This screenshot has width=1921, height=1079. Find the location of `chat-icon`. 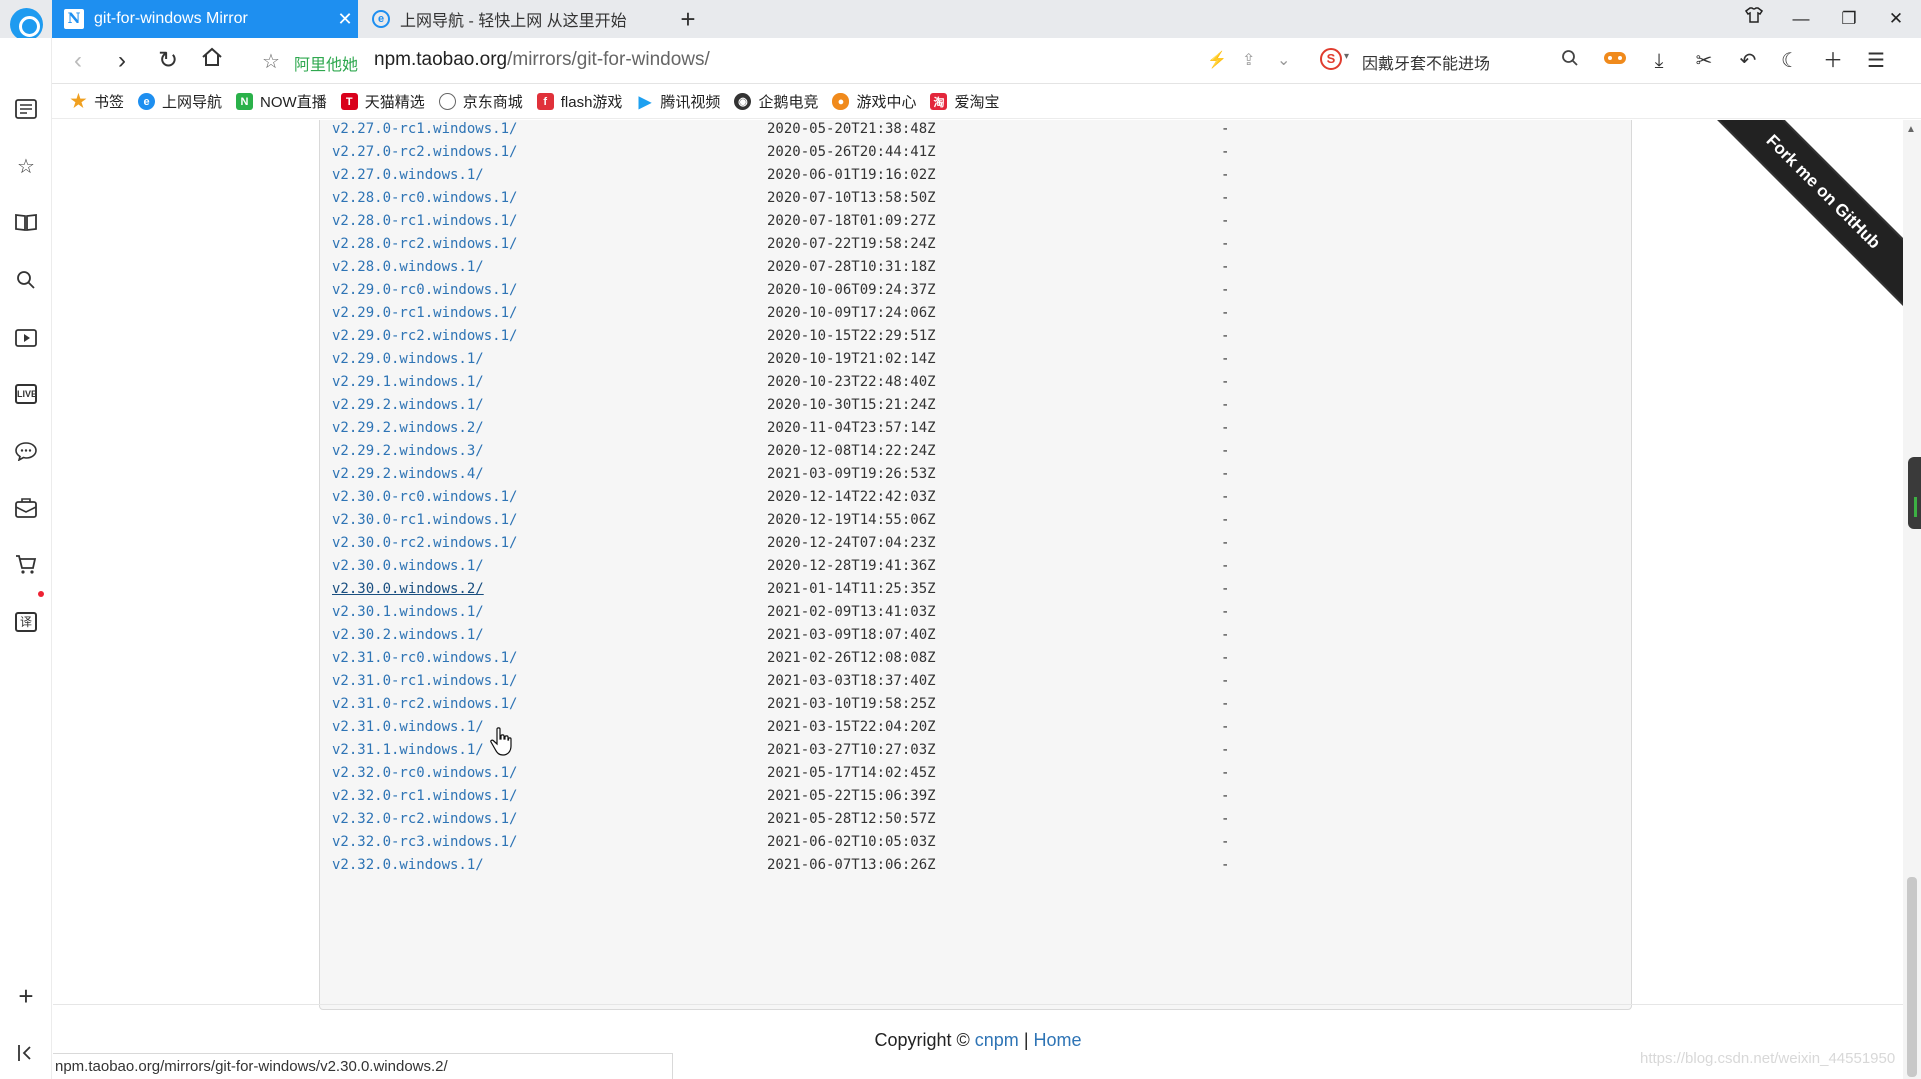

chat-icon is located at coordinates (26, 451).